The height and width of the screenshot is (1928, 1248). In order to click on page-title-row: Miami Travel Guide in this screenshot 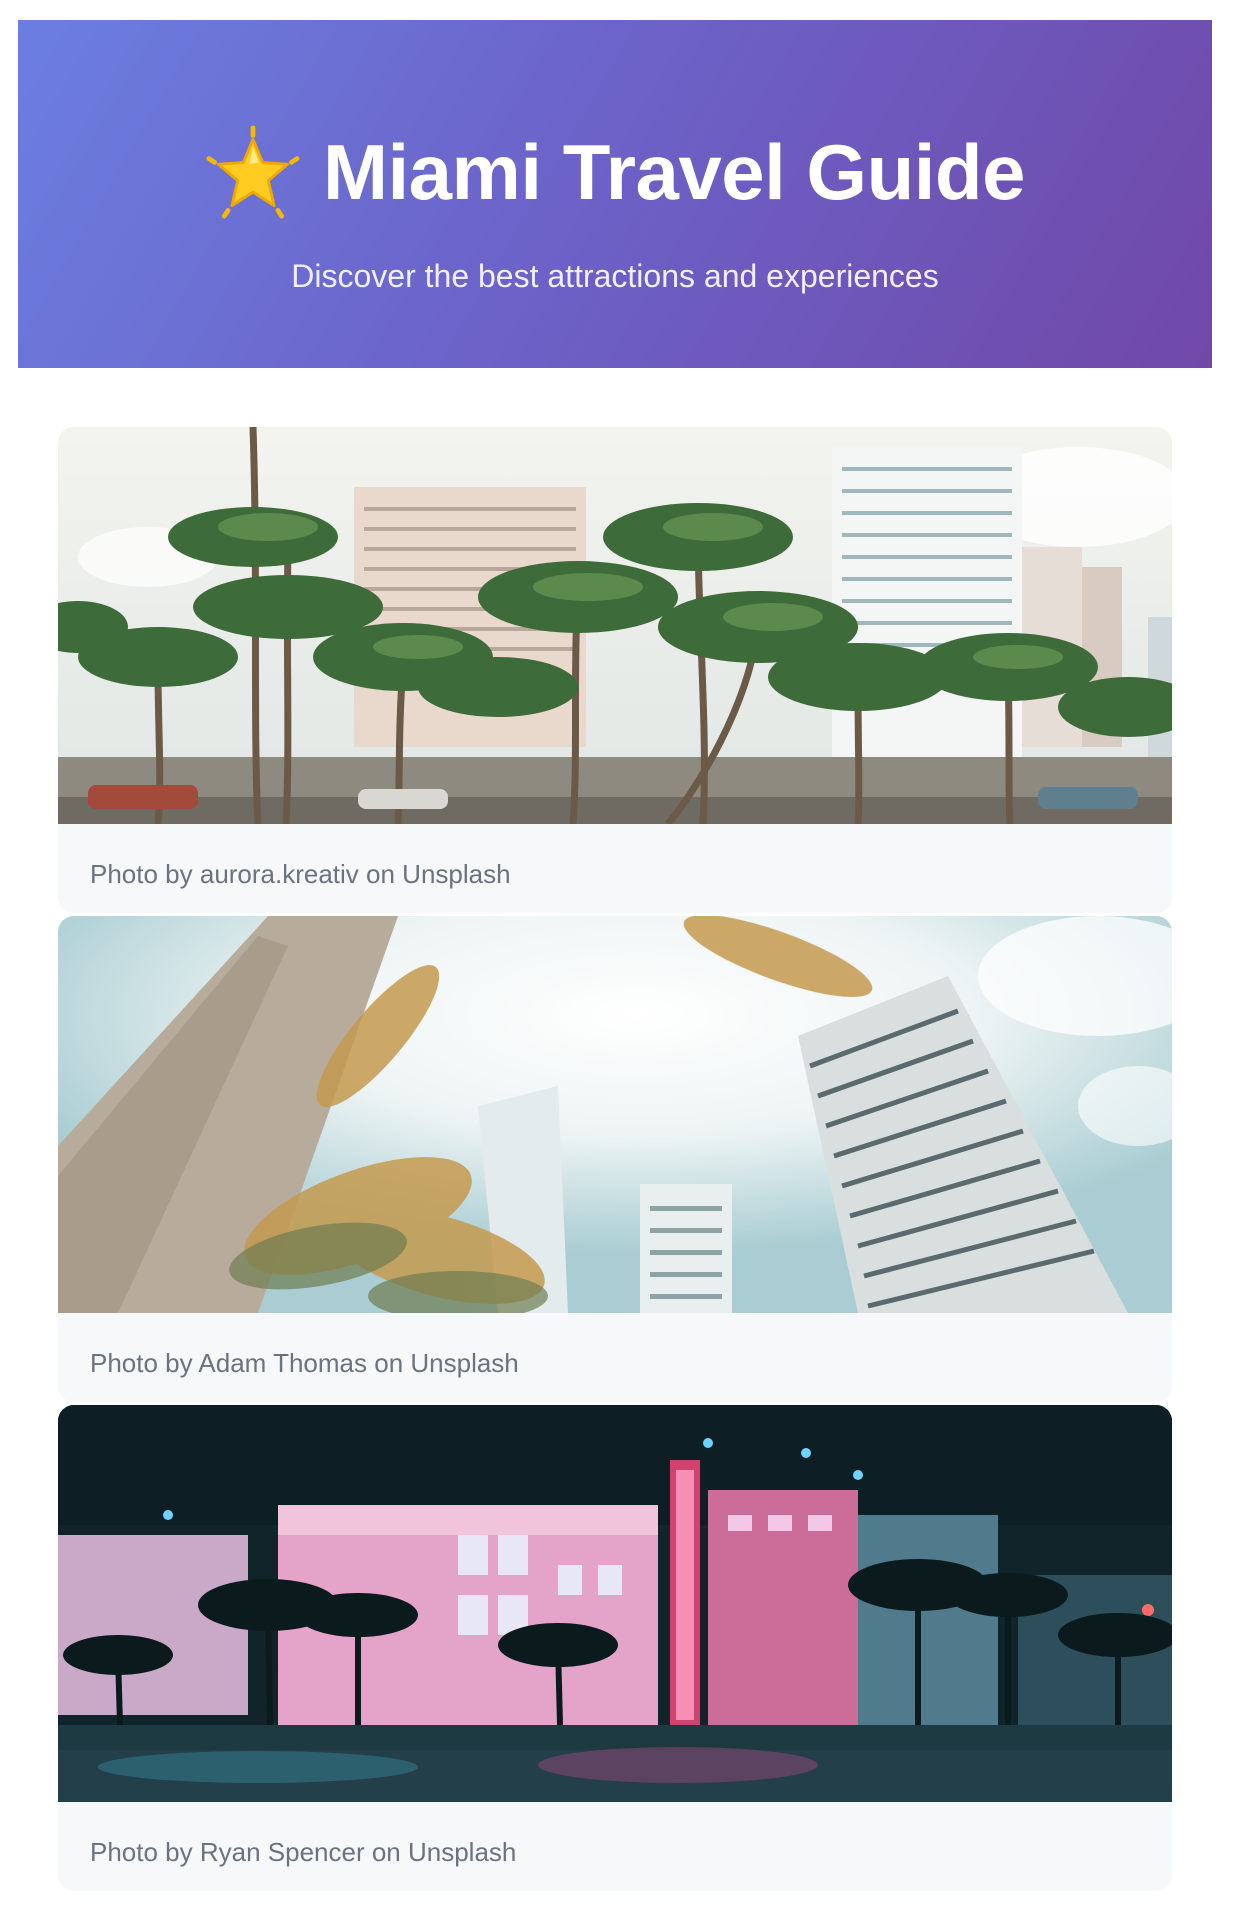, I will do `click(615, 172)`.